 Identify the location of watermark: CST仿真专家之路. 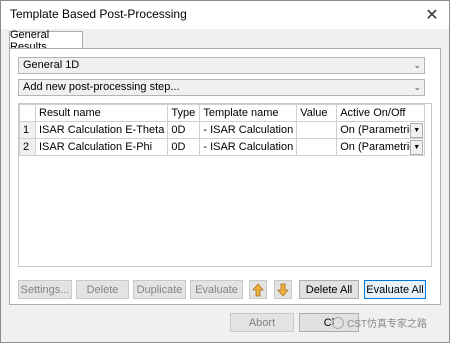
(379, 322).